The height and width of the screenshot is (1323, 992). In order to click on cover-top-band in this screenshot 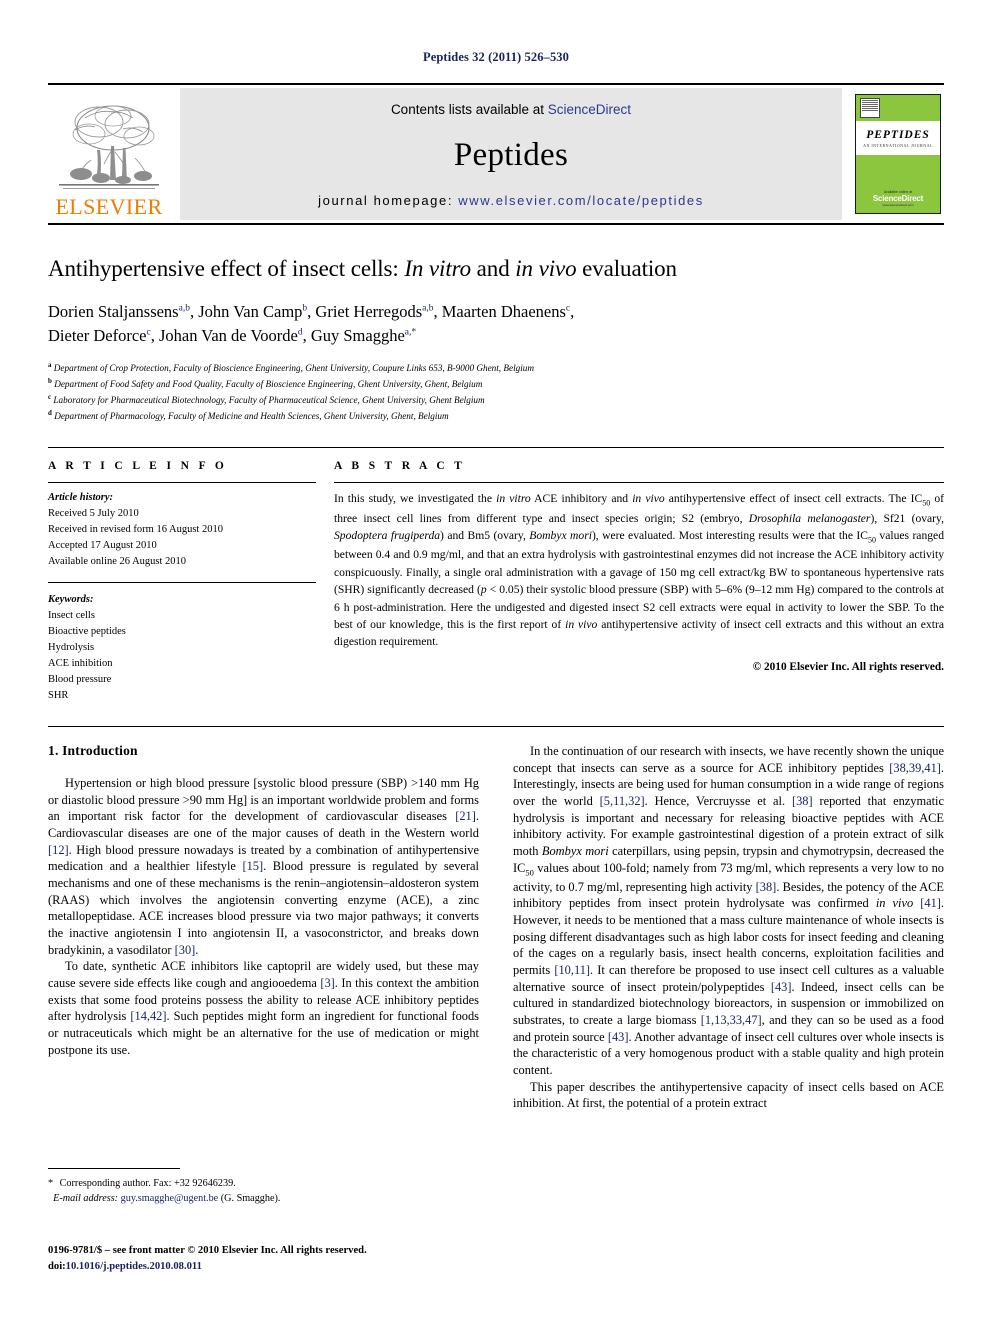, I will do `click(898, 108)`.